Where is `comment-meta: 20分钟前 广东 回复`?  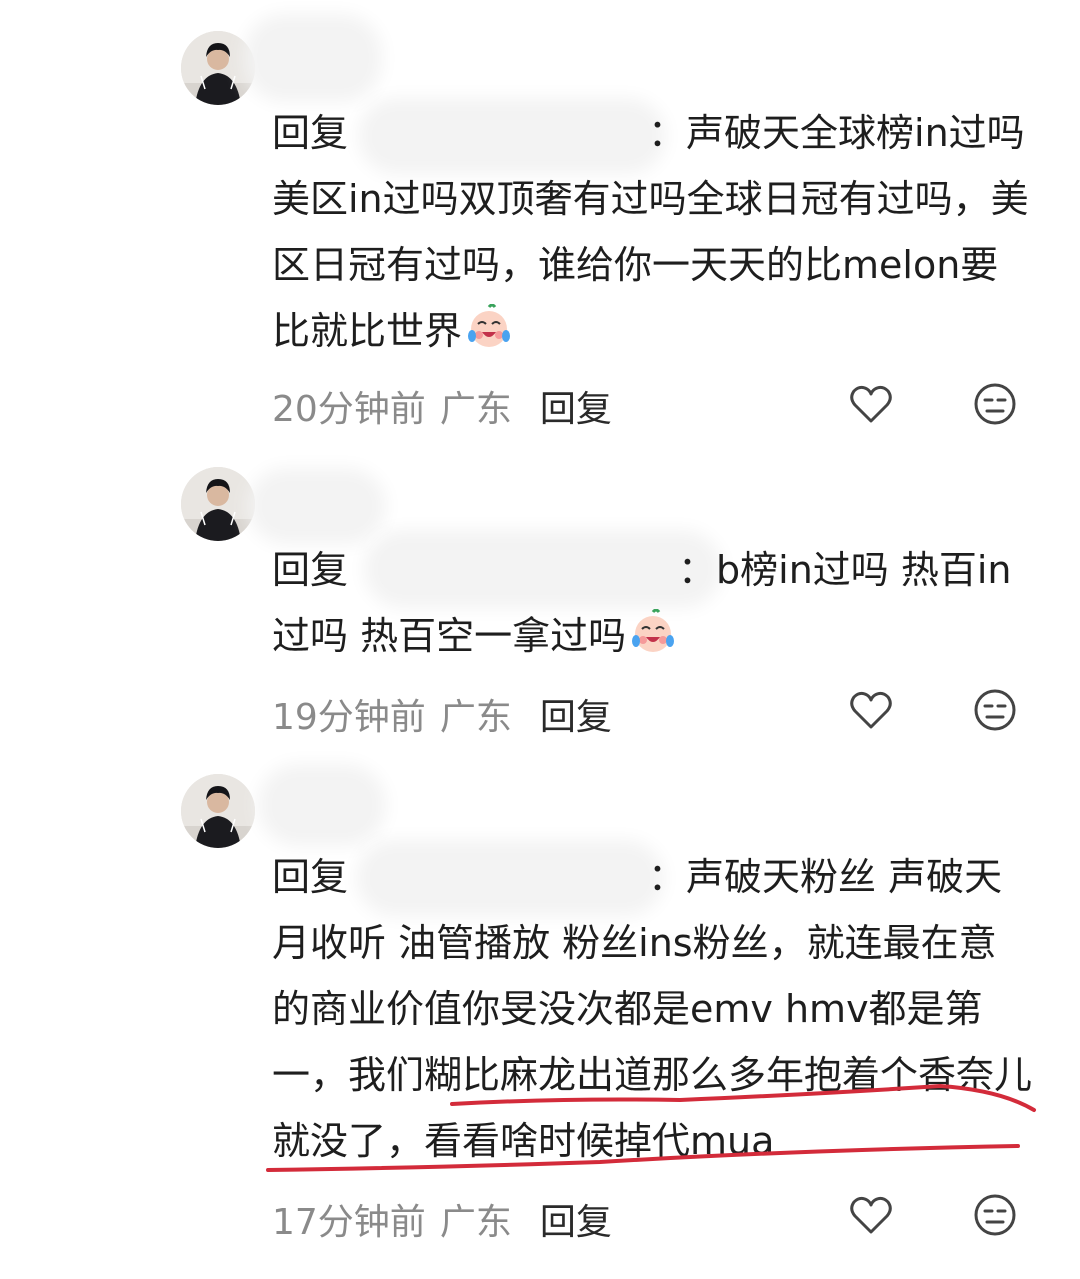 comment-meta: 20分钟前 广东 回复 is located at coordinates (442, 406).